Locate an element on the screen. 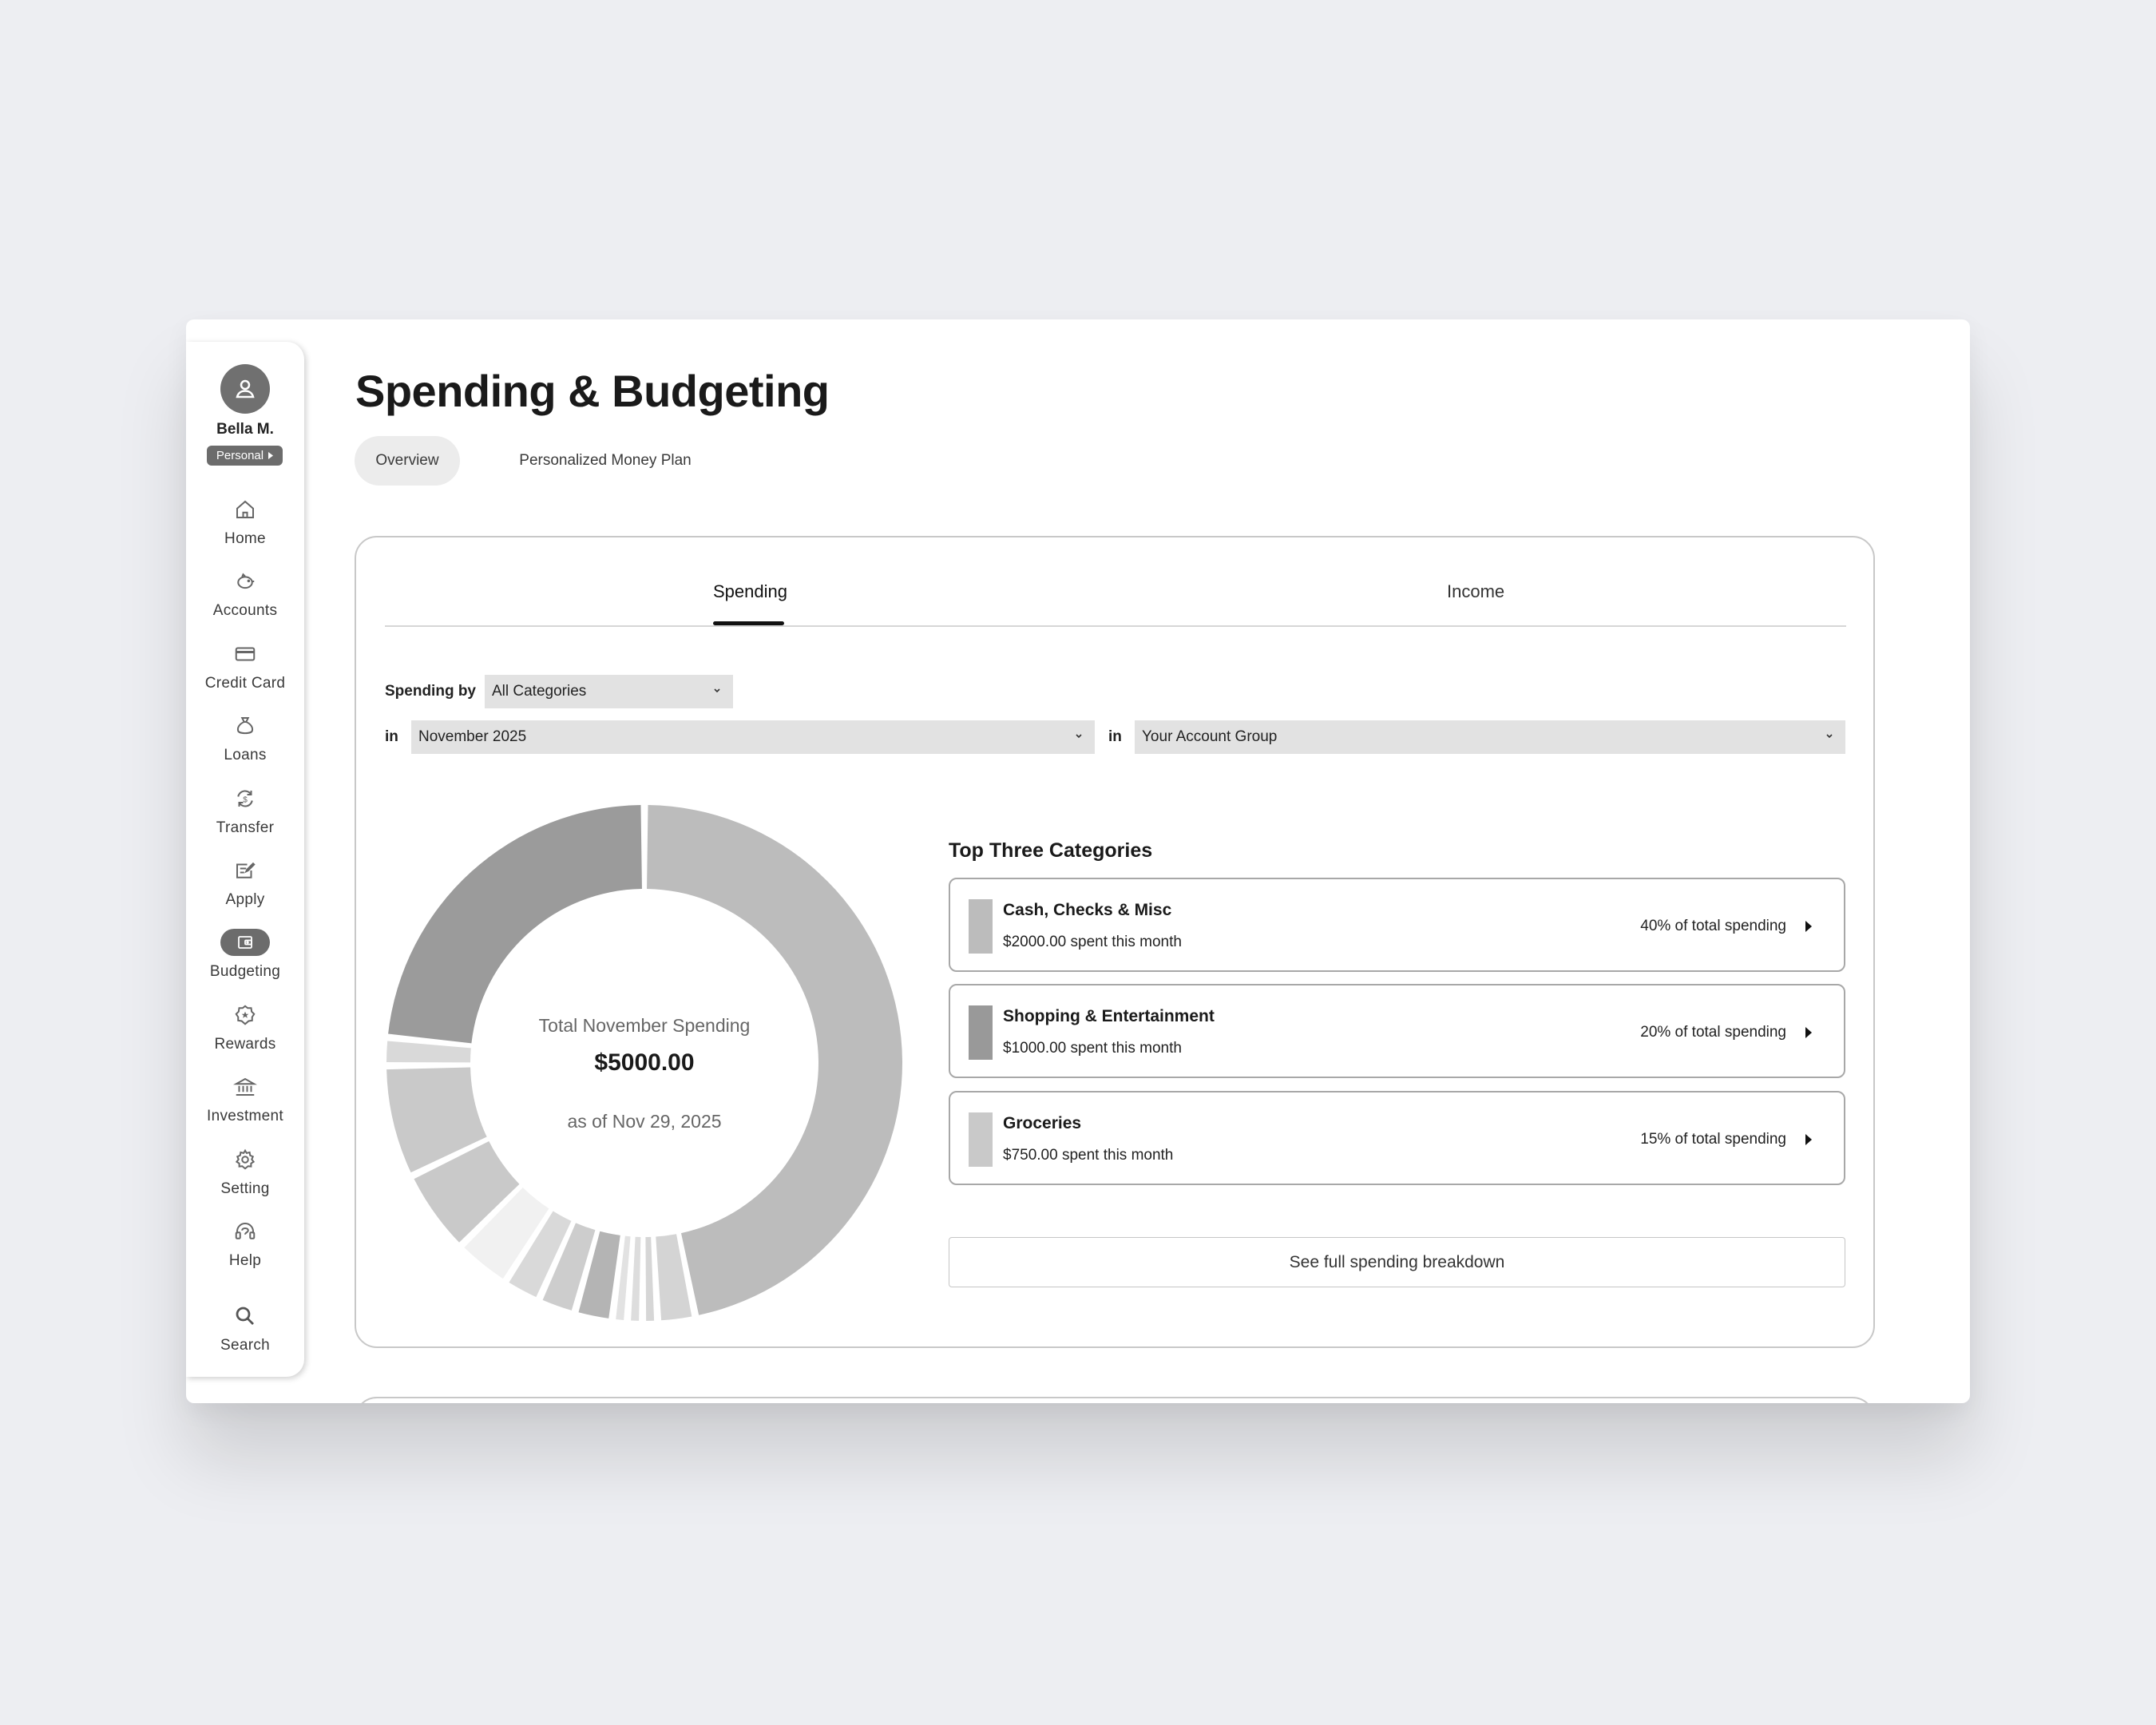 This screenshot has width=2156, height=1725. nav-item-investment: Investment is located at coordinates (245, 1103).